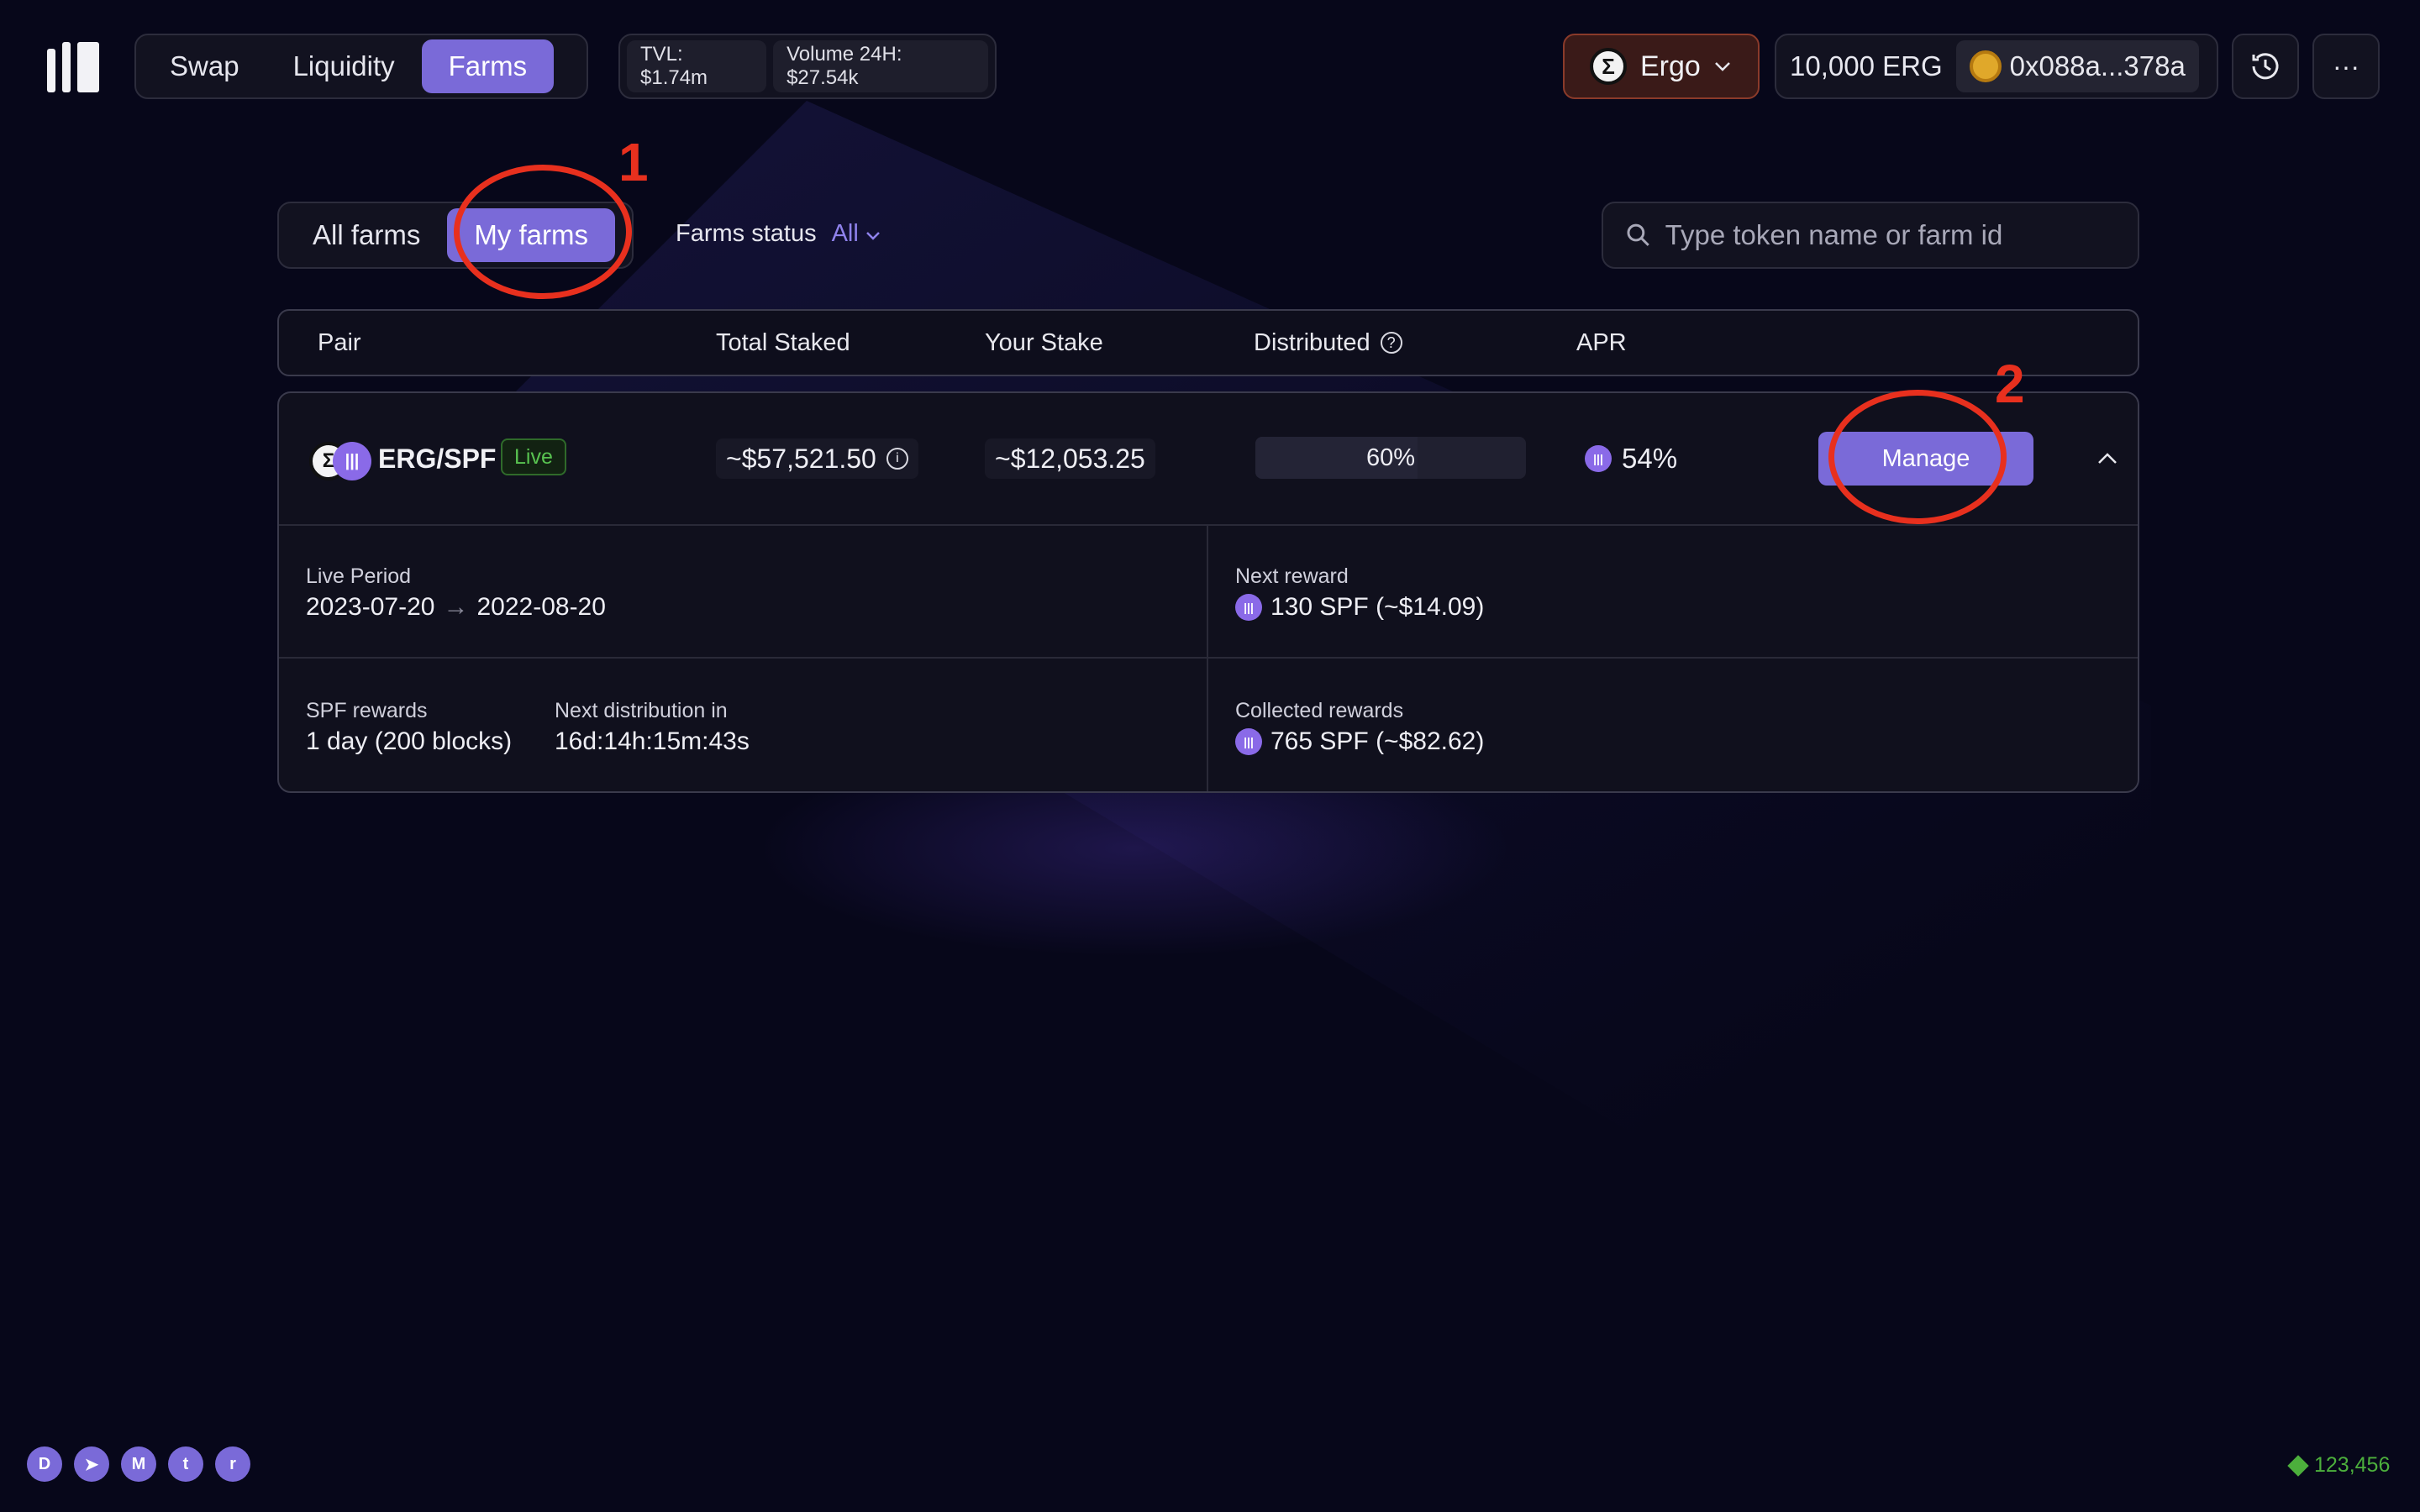  I want to click on social-links: D ➤ M t r, so click(138, 1464).